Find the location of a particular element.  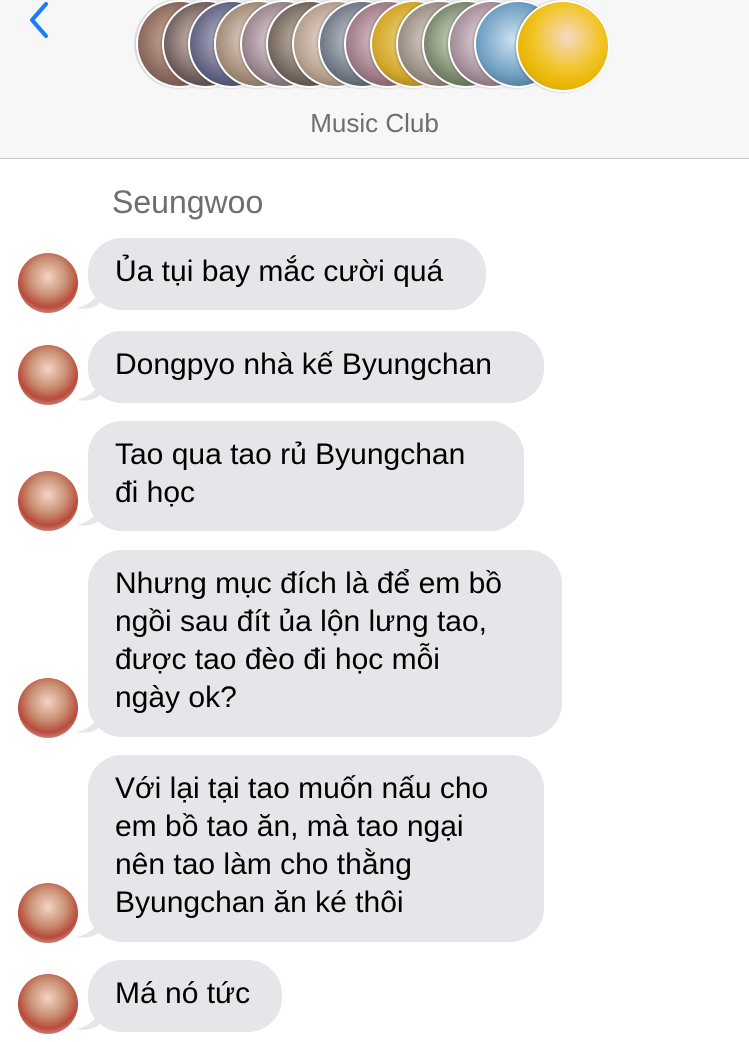

message-row: Má nó tức is located at coordinates (374, 999).